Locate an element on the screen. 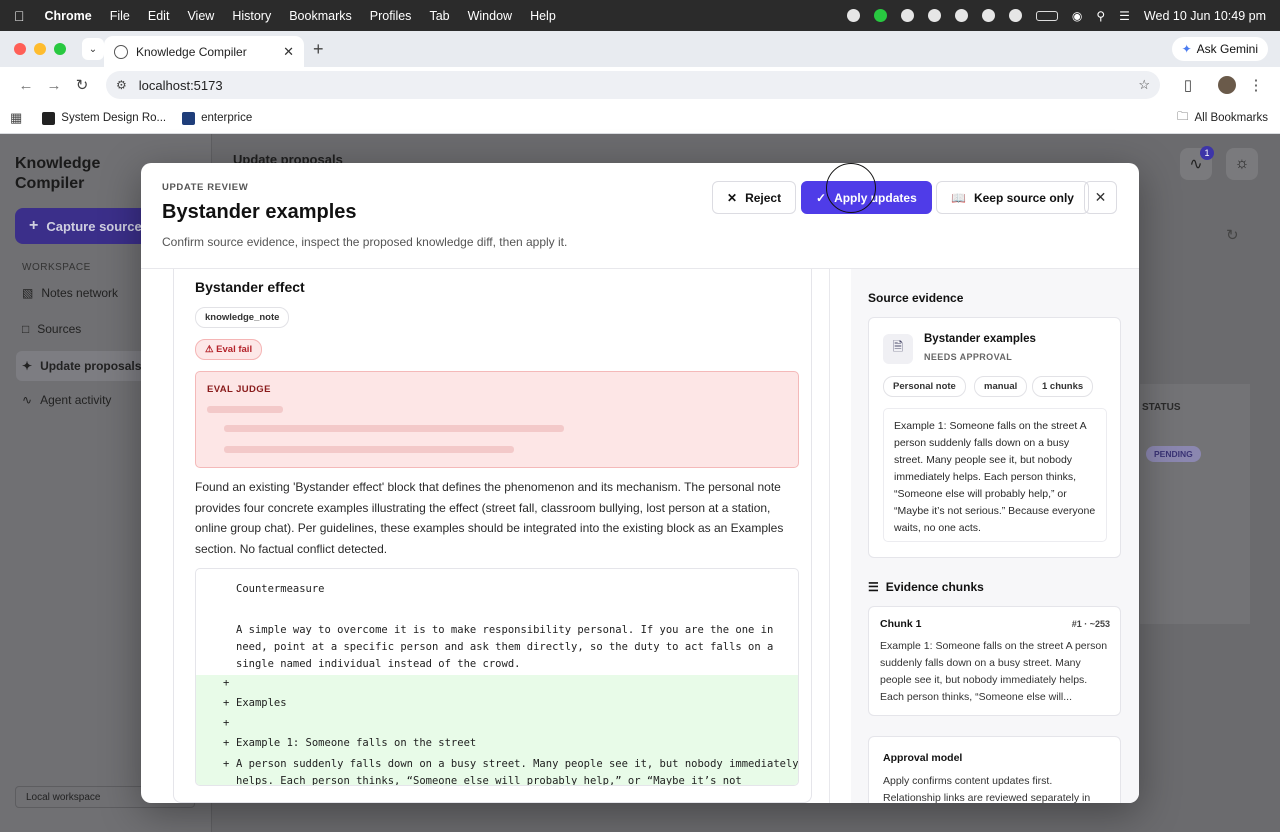 Image resolution: width=1280 pixels, height=832 pixels. weather-icon is located at coordinates (961, 15).